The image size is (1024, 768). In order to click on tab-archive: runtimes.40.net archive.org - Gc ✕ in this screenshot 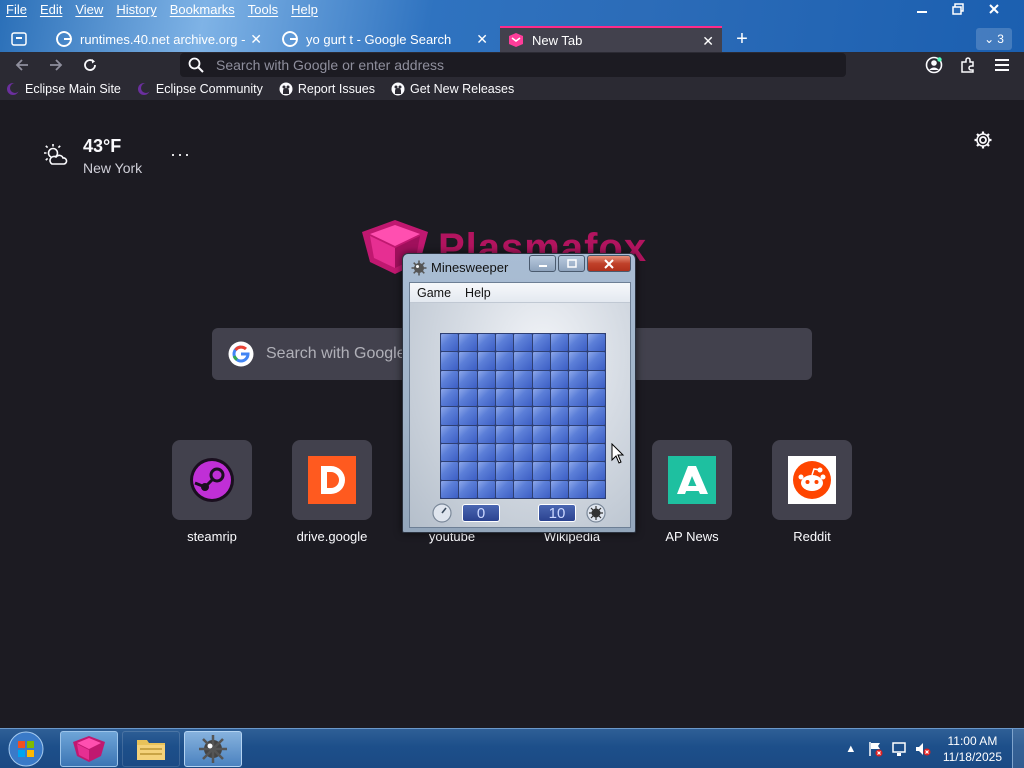, I will do `click(159, 39)`.